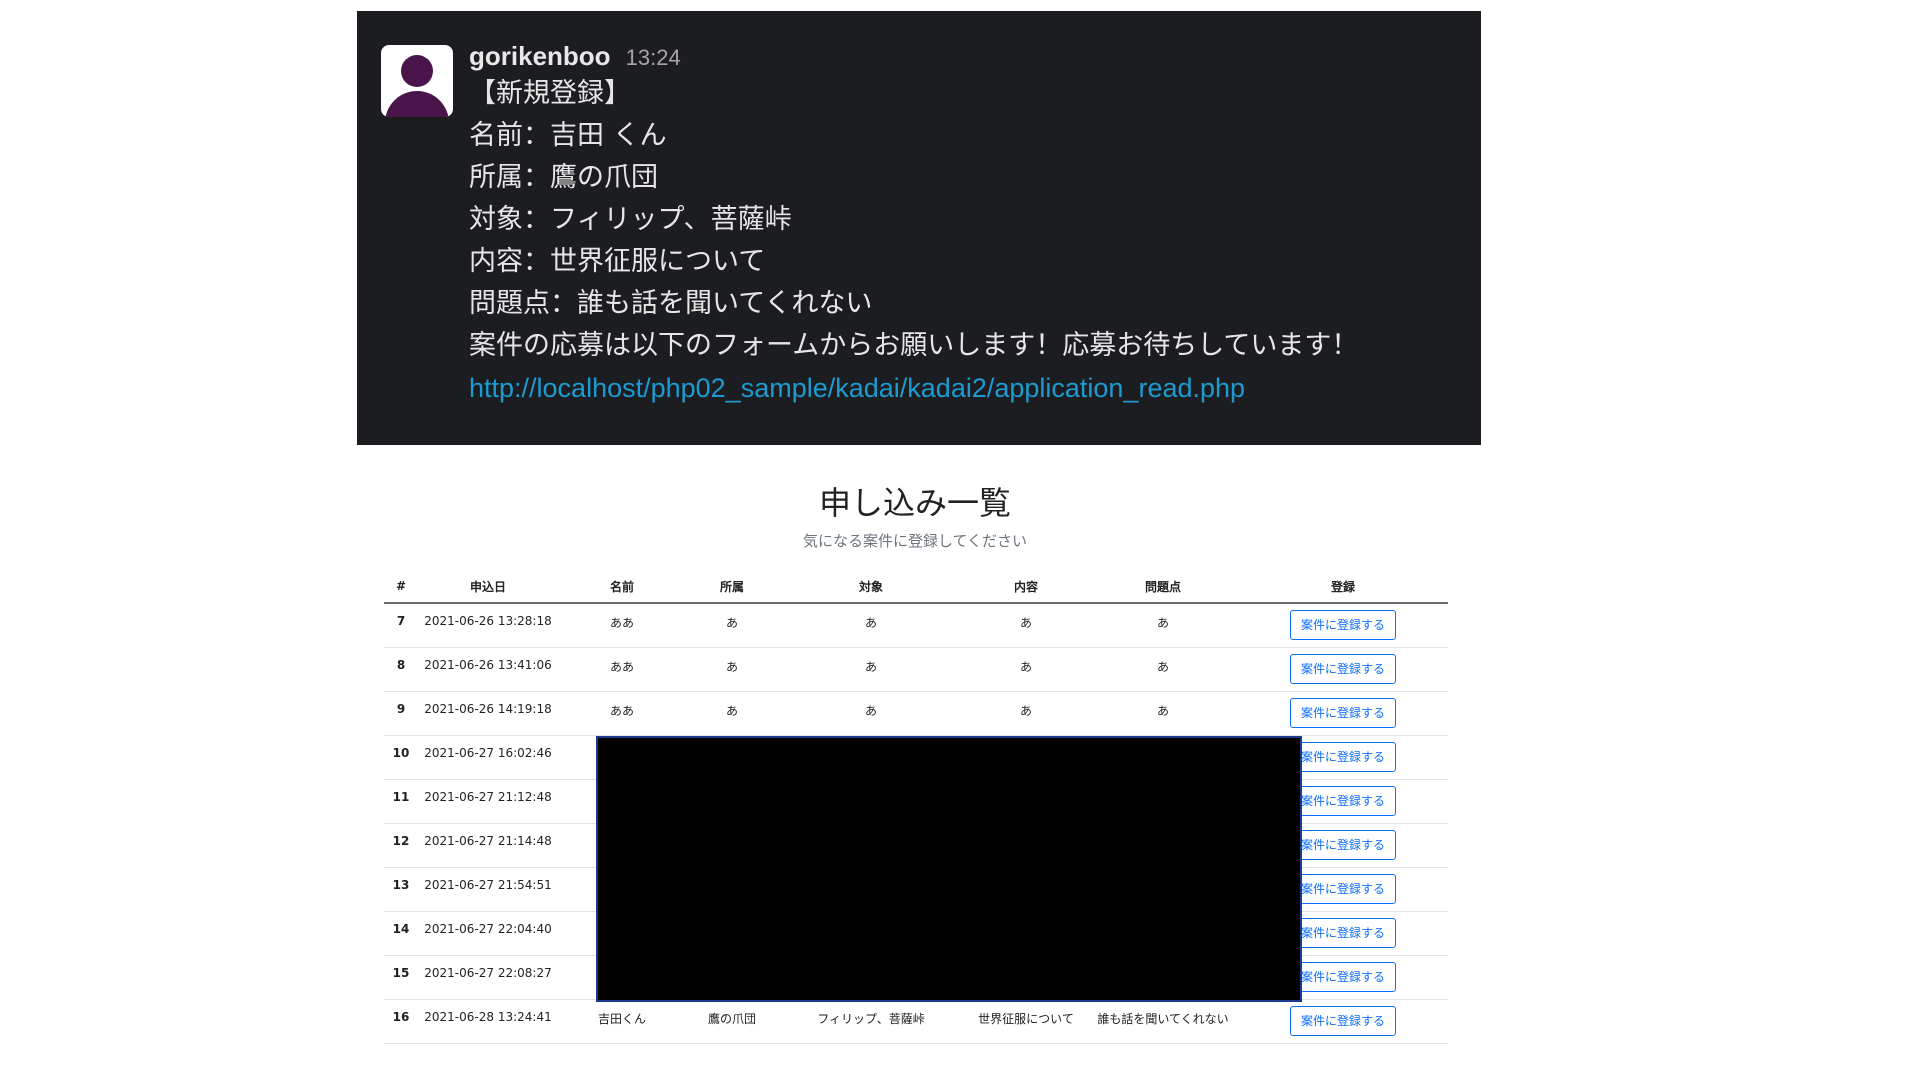  What do you see at coordinates (401, 845) in the screenshot?
I see `cell-id: 12` at bounding box center [401, 845].